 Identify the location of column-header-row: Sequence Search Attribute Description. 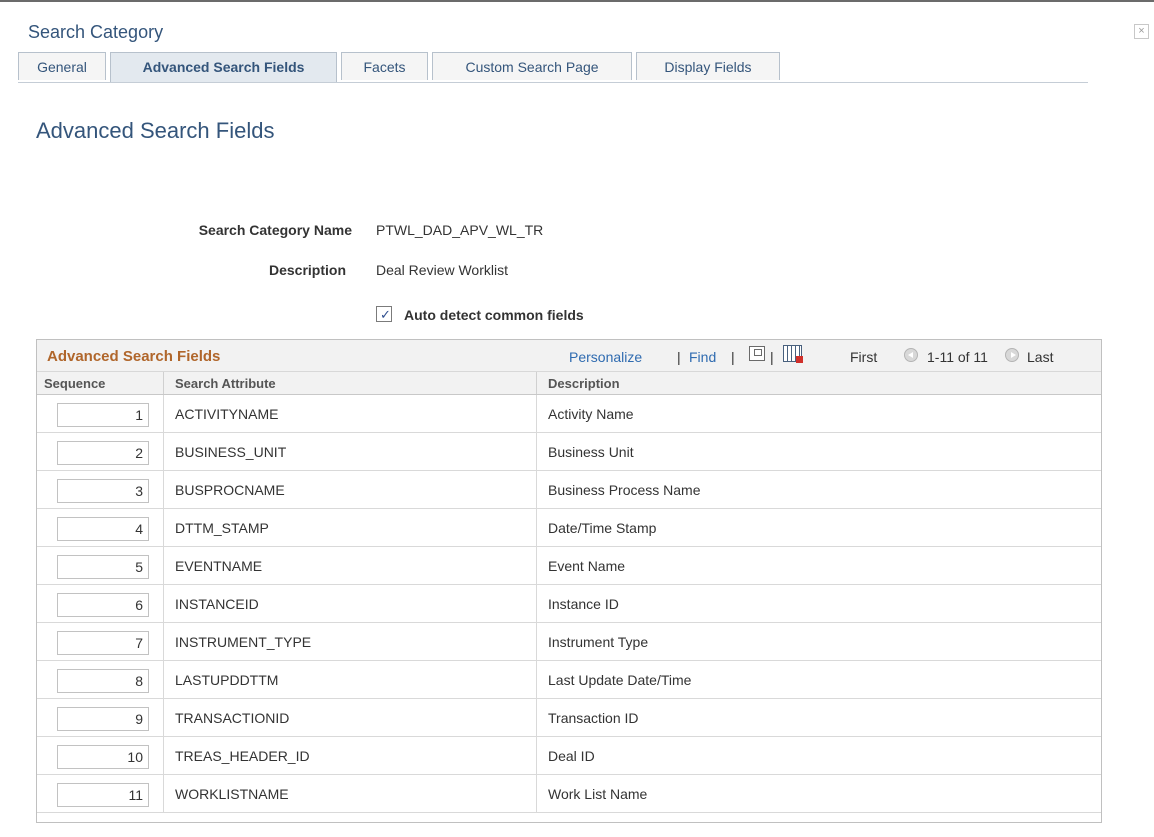
(569, 383).